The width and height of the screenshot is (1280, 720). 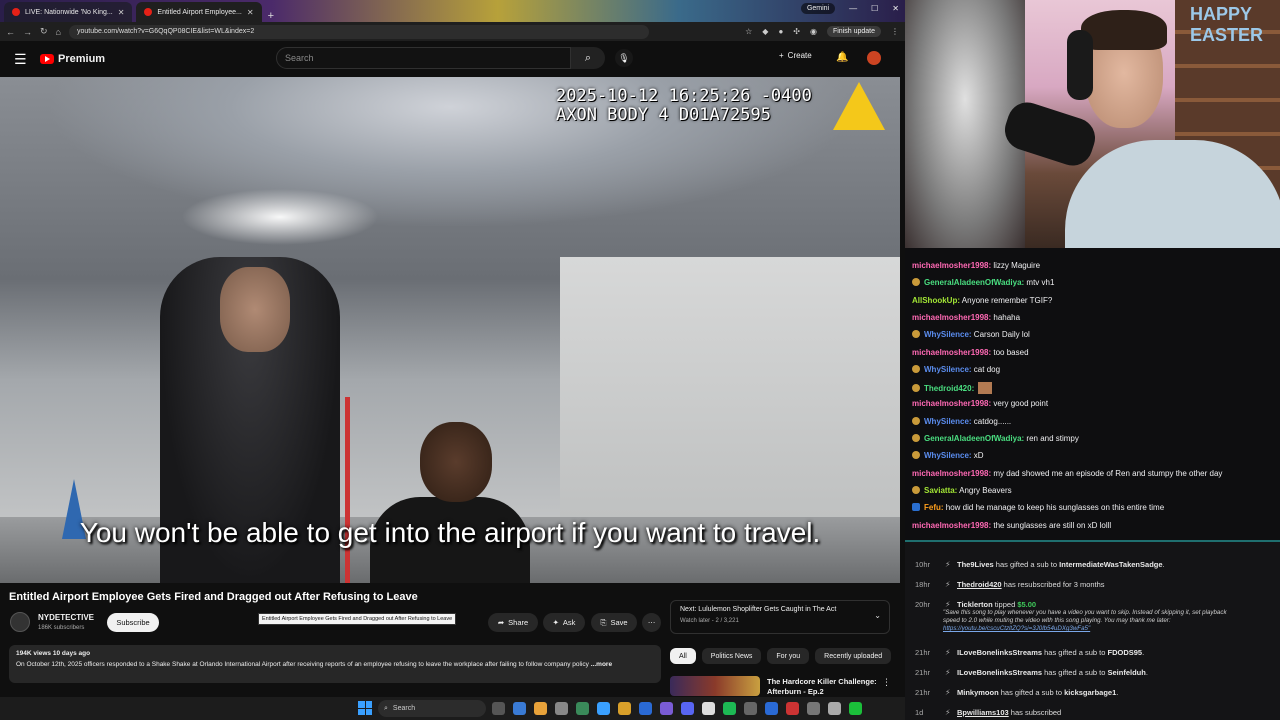 I want to click on search-input: Search, so click(x=423, y=58).